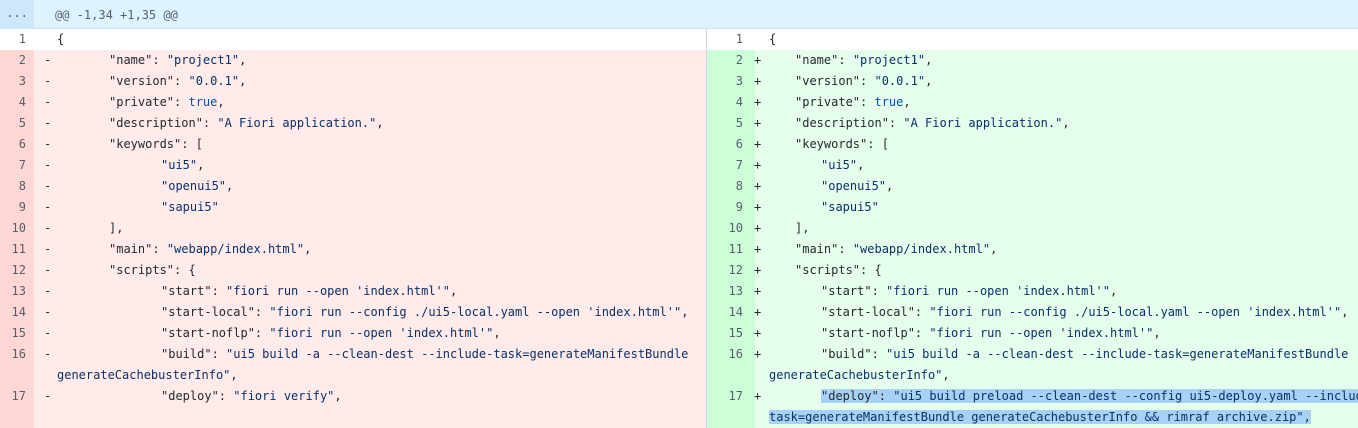 The height and width of the screenshot is (428, 1358). Describe the element at coordinates (842, 144) in the screenshot. I see `code-text: "keywords": [` at that location.